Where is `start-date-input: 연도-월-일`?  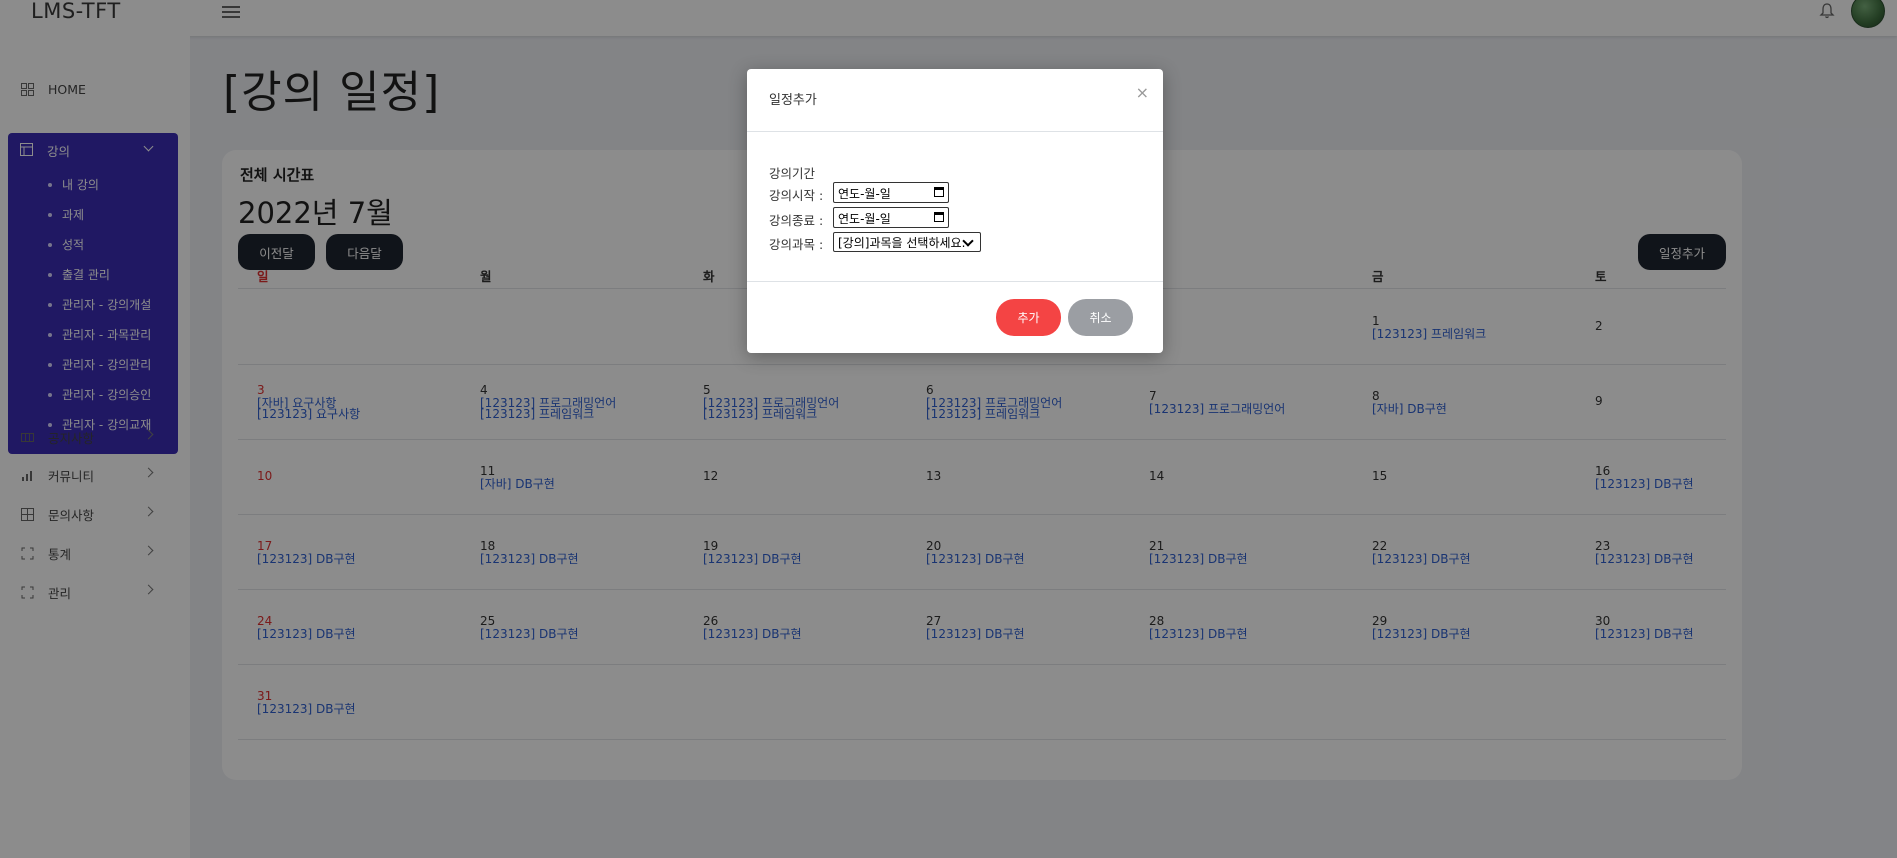
start-date-input: 연도-월-일 is located at coordinates (891, 192).